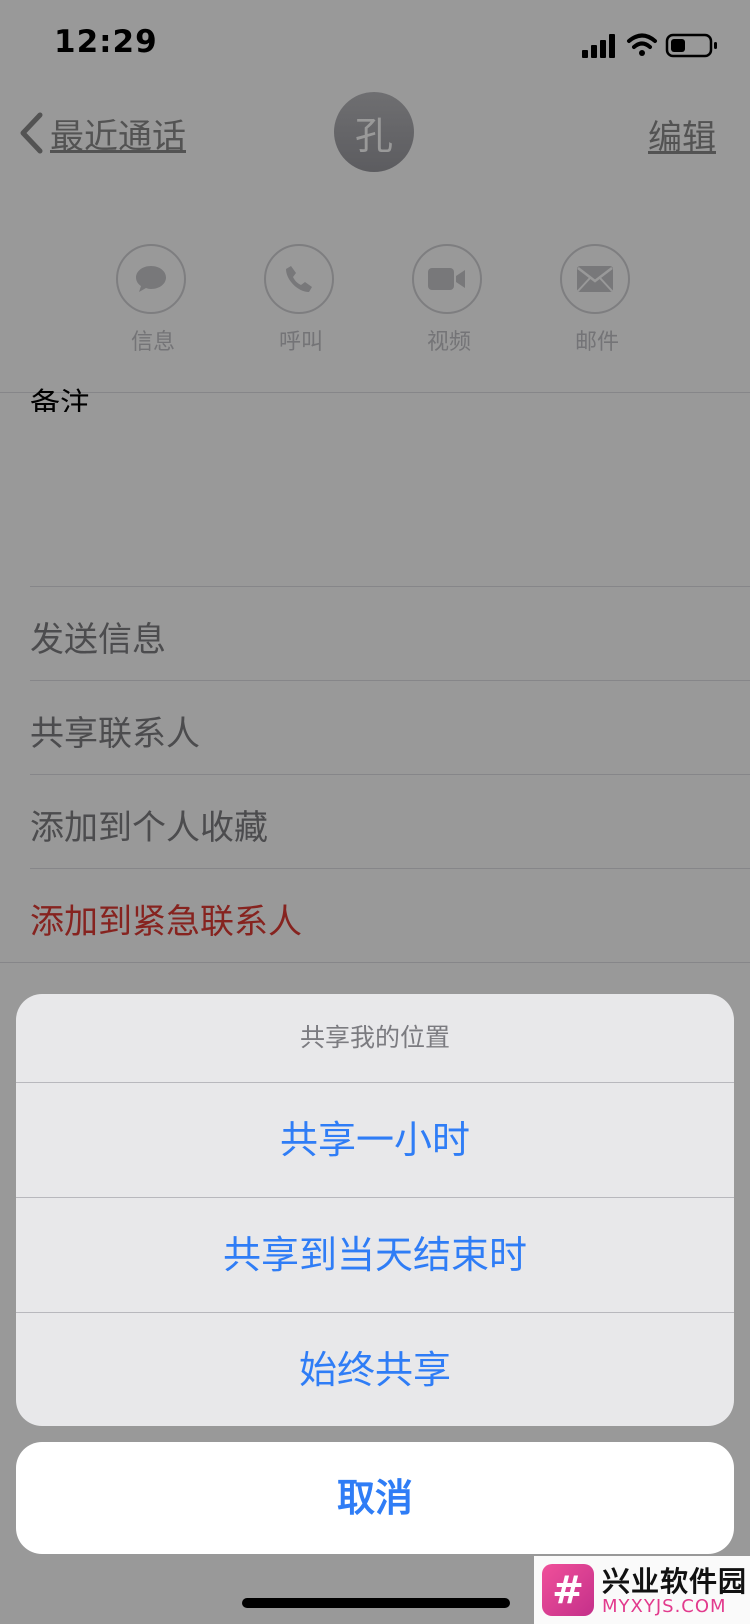 Image resolution: width=750 pixels, height=1624 pixels. I want to click on cancel-button: 取消, so click(375, 1498).